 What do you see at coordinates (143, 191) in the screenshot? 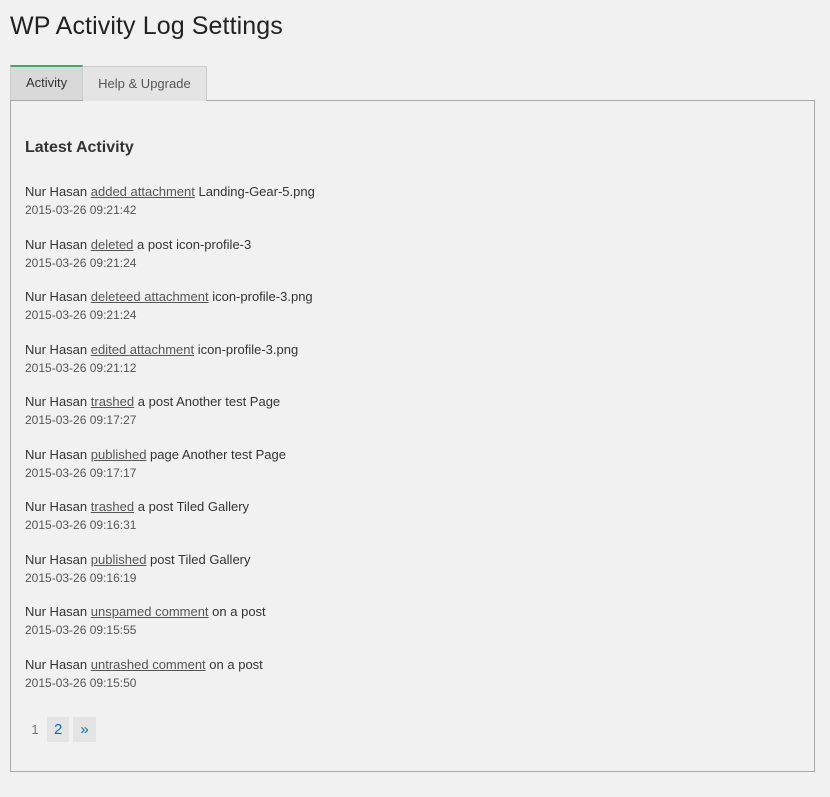
I see `activity-action-link: added attachment` at bounding box center [143, 191].